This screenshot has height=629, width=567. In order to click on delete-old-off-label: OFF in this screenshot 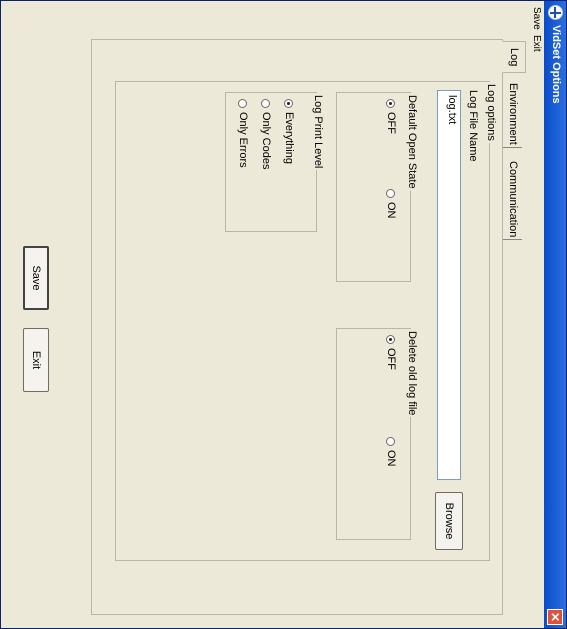, I will do `click(391, 359)`.